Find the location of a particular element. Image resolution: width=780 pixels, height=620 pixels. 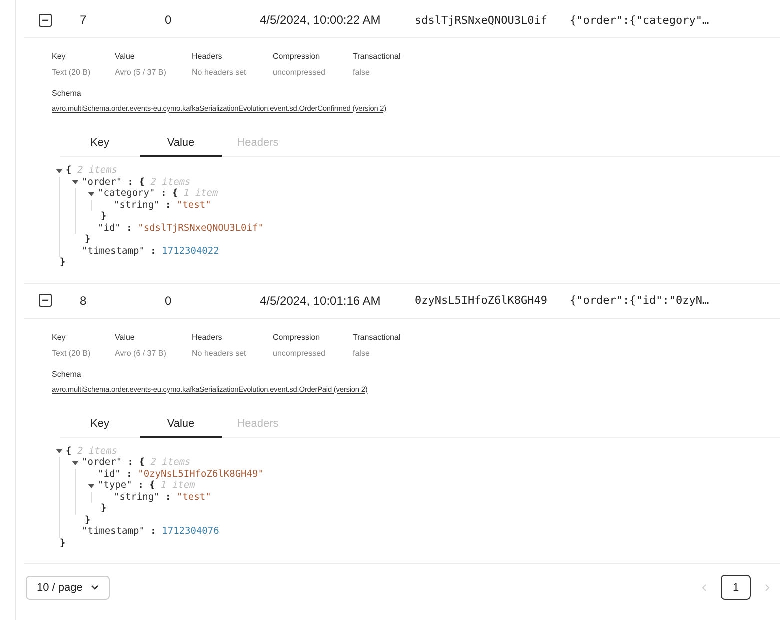

minus-icon is located at coordinates (45, 300).